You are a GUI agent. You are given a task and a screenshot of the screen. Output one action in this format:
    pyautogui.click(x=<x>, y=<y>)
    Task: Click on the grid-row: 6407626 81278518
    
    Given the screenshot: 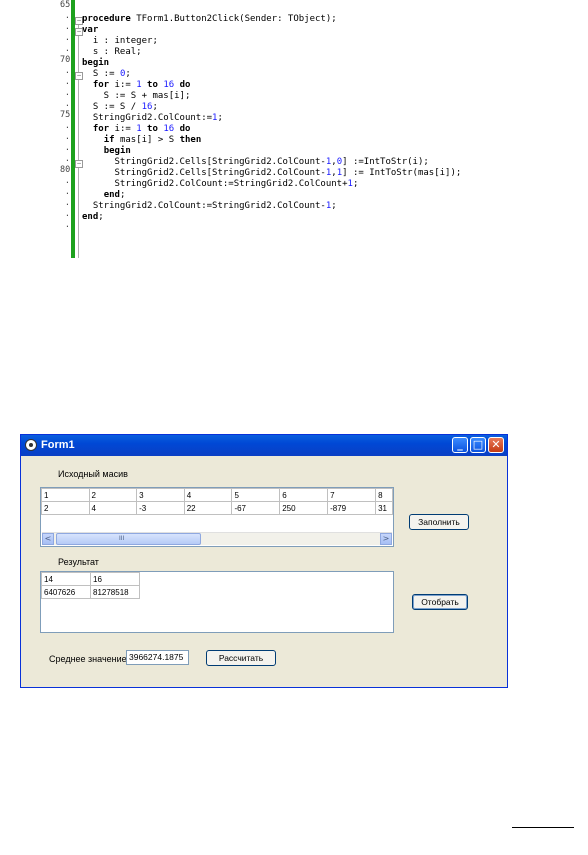 What is the action you would take?
    pyautogui.click(x=90, y=592)
    